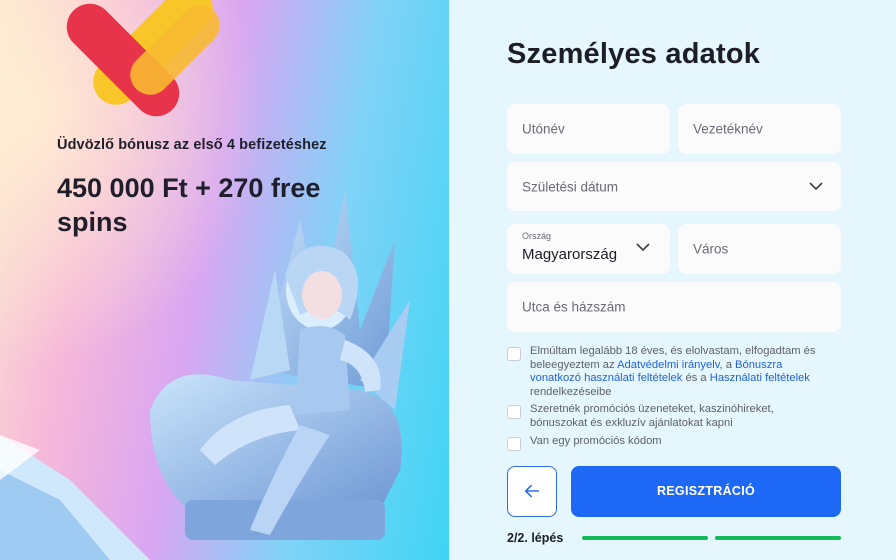 The width and height of the screenshot is (896, 560). What do you see at coordinates (588, 129) in the screenshot?
I see `first-name-field: Utónév` at bounding box center [588, 129].